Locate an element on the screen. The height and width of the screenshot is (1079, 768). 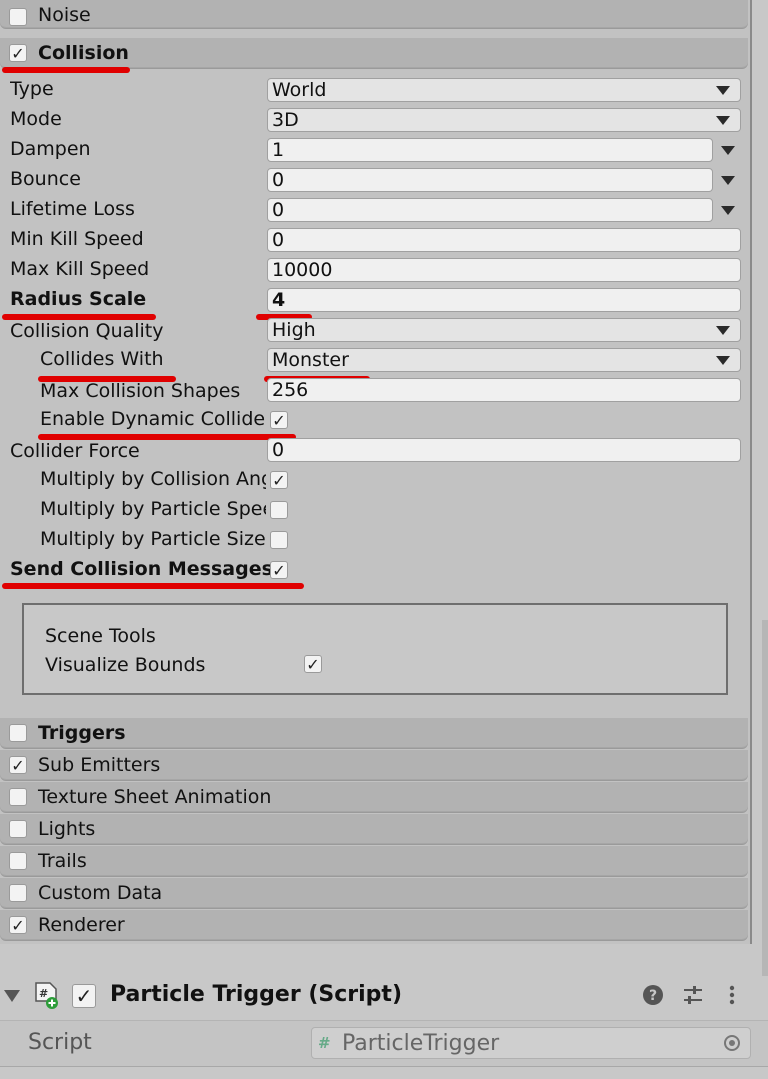
multiply-collision-angle-checkbox: ✓ is located at coordinates (279, 480).